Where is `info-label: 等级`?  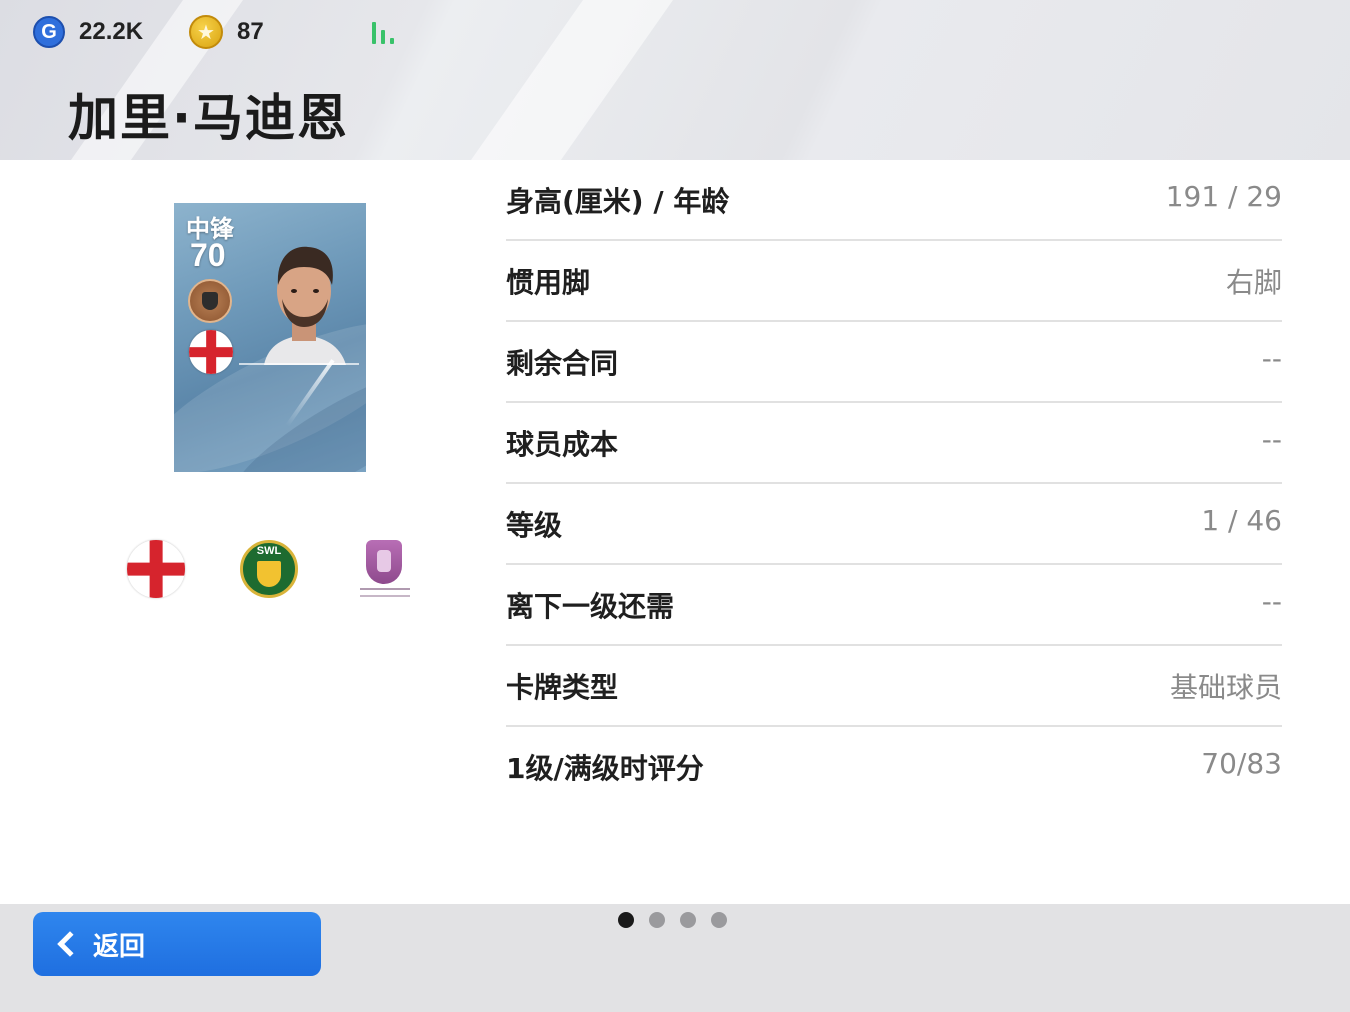 info-label: 等级 is located at coordinates (534, 525).